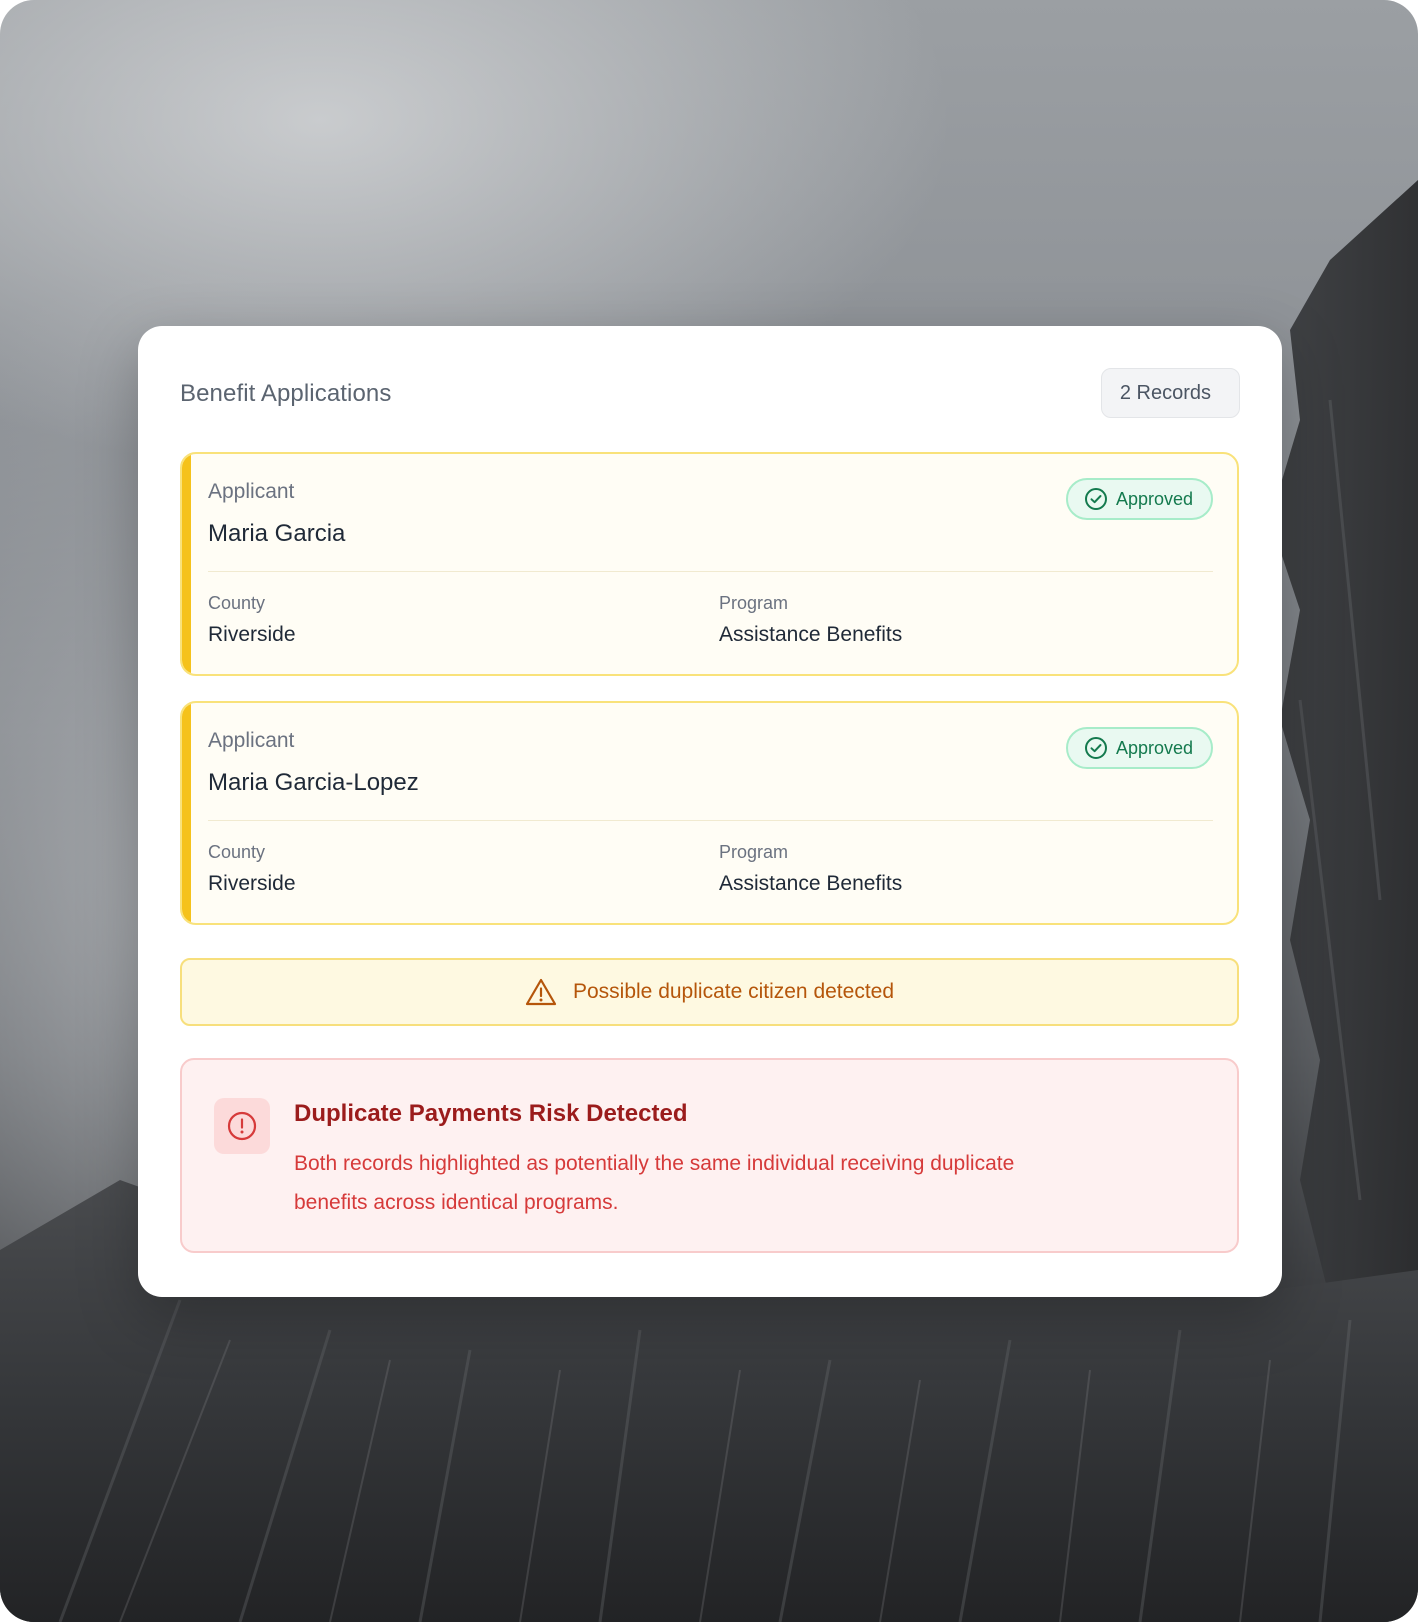 This screenshot has width=1418, height=1622. I want to click on alert-title: Duplicate Payments Risk Detected, so click(491, 1113).